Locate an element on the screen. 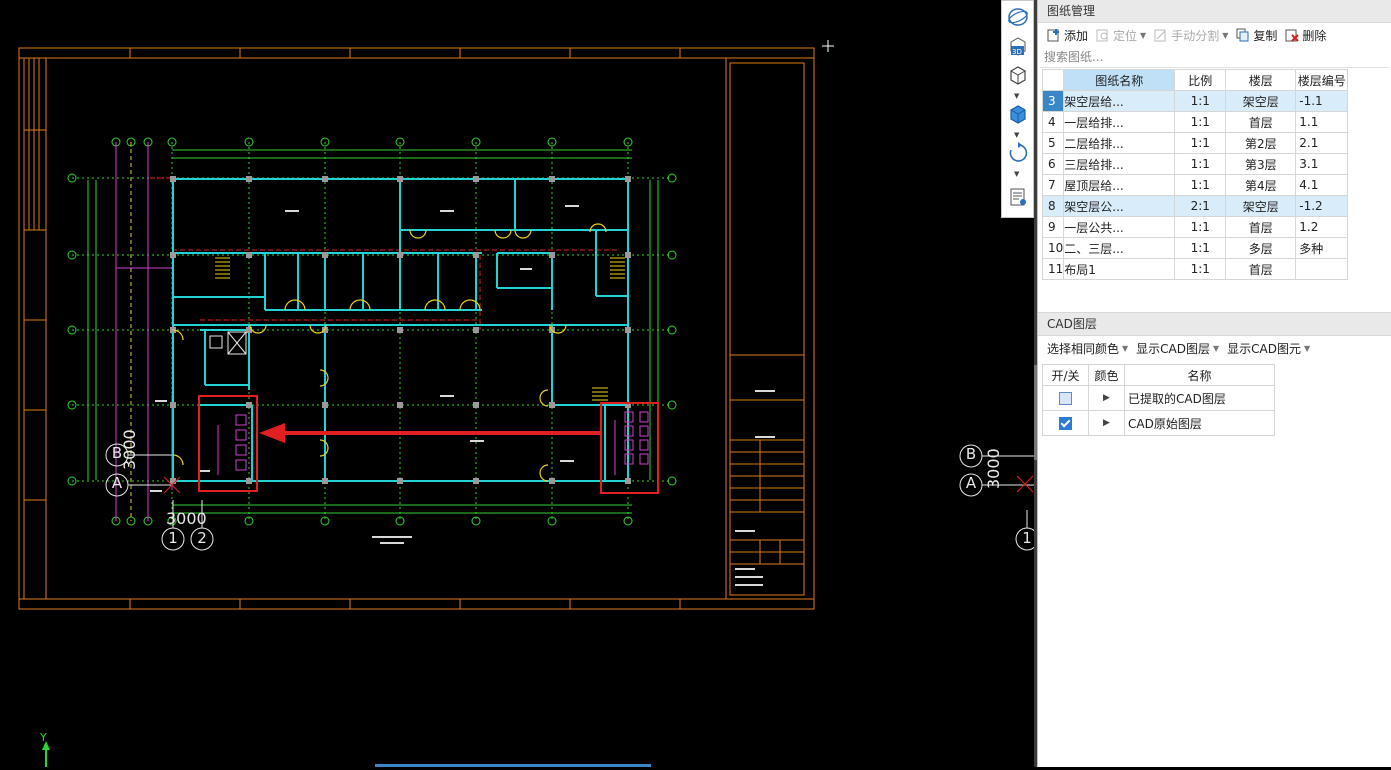 This screenshot has width=1391, height=770. locate-button: 定位 ▼ is located at coordinates (1121, 35).